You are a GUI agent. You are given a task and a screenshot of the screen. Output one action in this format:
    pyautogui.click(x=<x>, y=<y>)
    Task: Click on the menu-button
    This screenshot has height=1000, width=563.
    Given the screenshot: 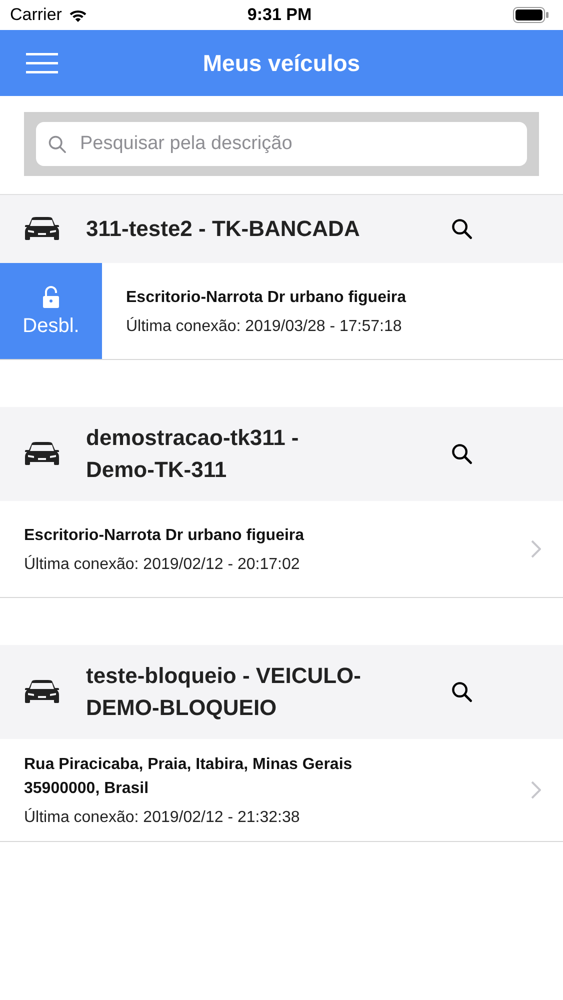 What is the action you would take?
    pyautogui.click(x=42, y=63)
    